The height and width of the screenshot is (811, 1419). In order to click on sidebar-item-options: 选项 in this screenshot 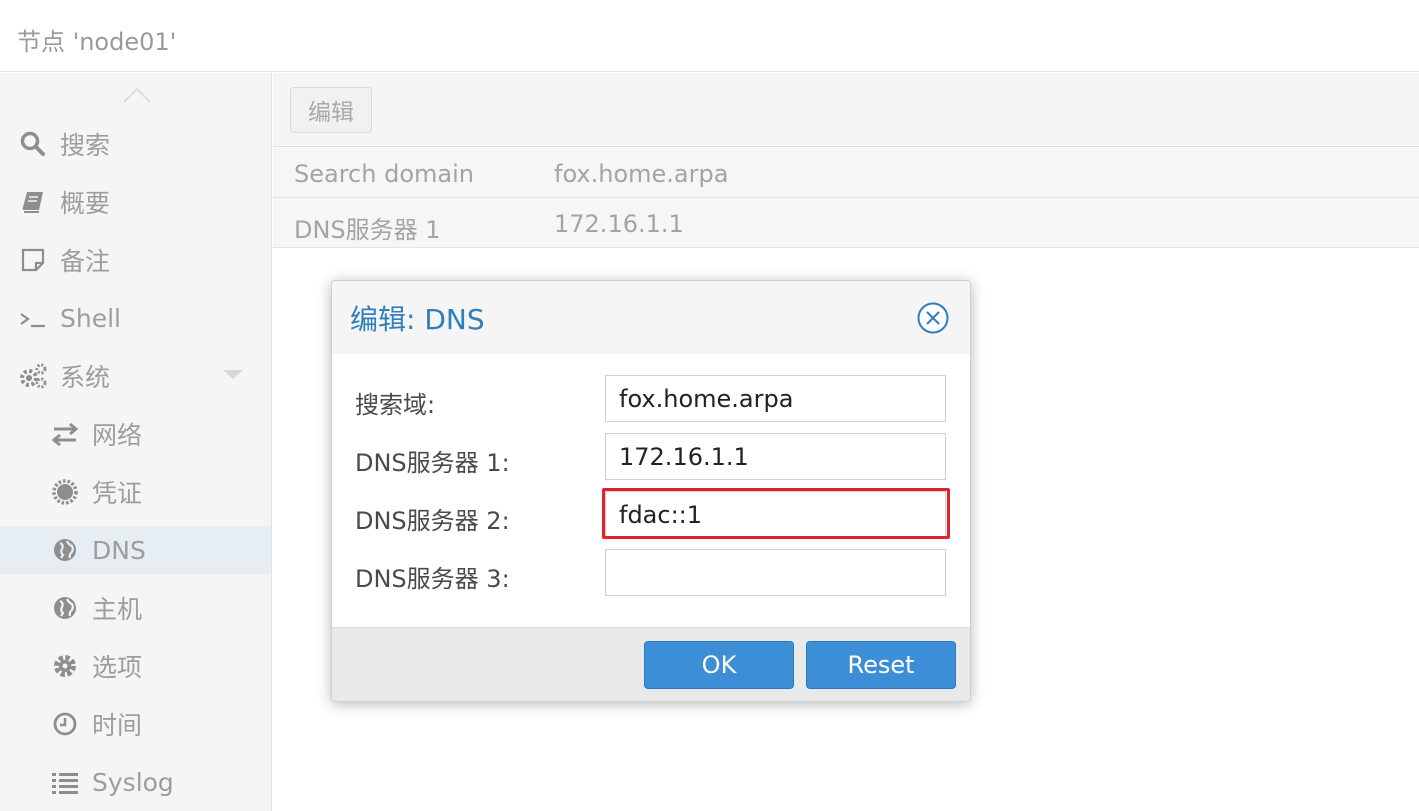, I will do `click(135, 666)`.